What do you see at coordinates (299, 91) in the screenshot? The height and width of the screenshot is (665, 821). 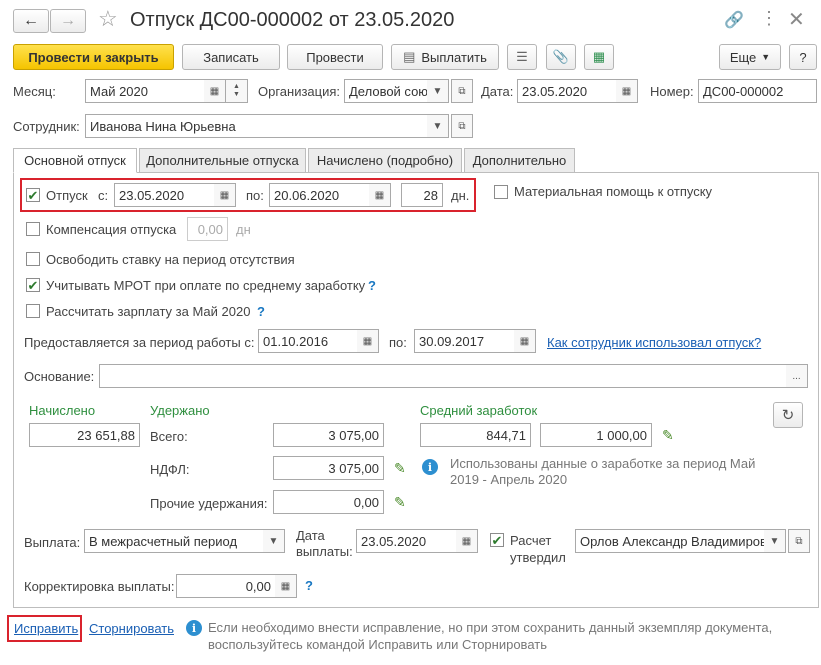 I see `org-label: Организация:` at bounding box center [299, 91].